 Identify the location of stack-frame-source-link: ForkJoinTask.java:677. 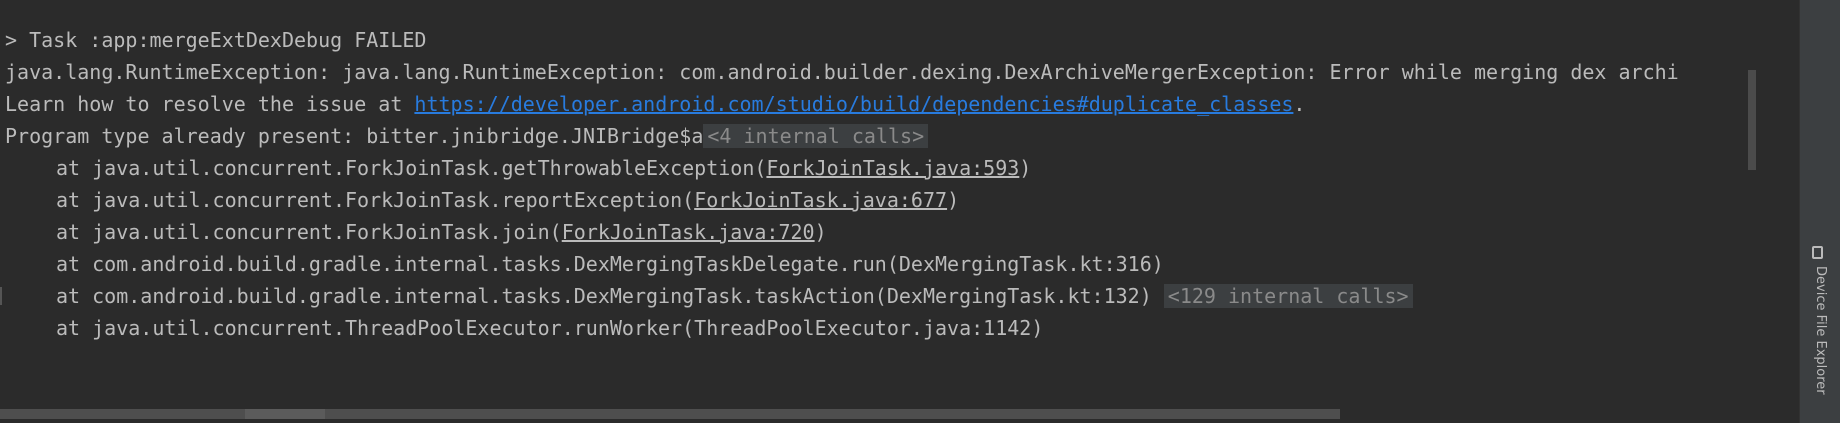
(820, 200).